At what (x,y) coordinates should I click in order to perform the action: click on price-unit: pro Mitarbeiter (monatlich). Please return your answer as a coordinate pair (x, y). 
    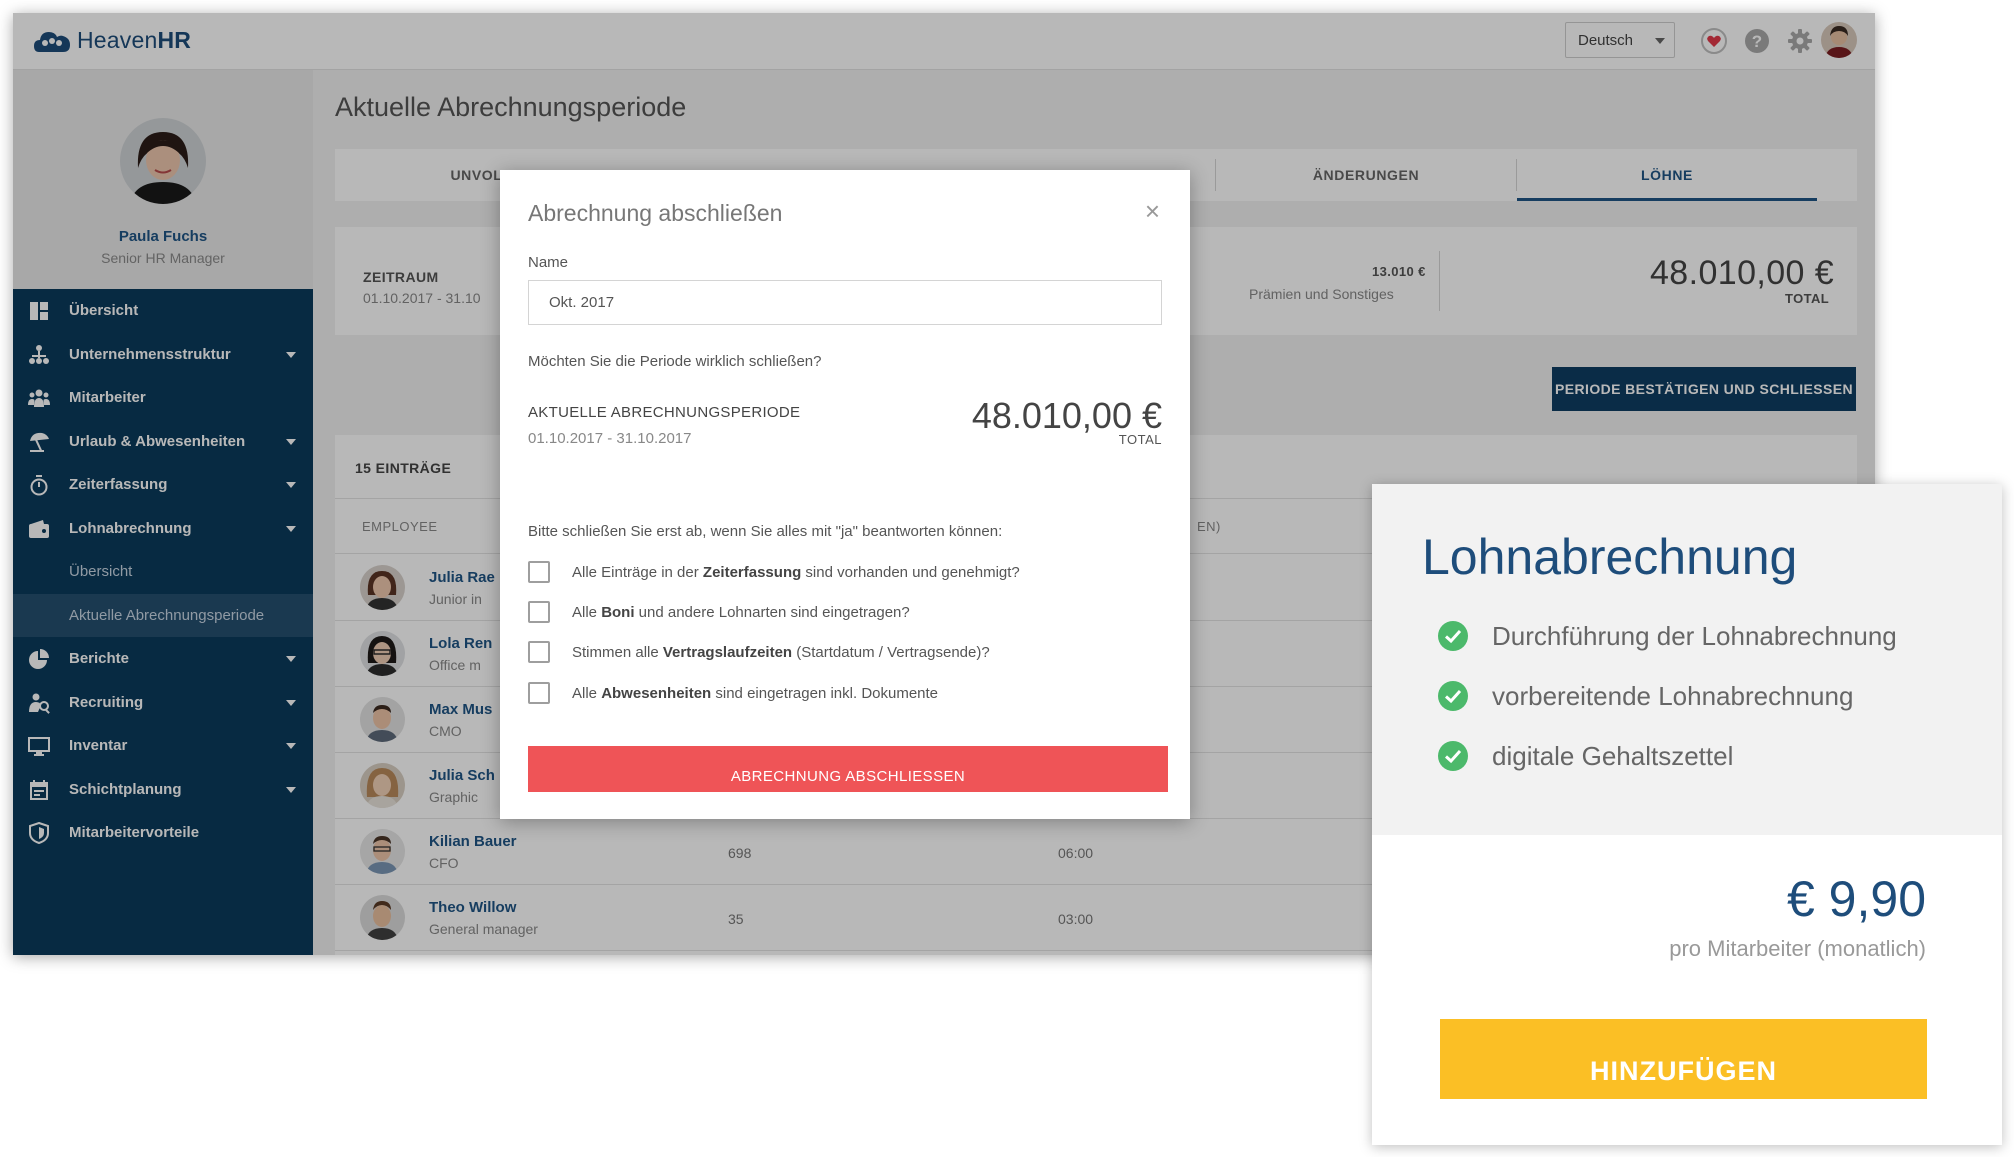
    Looking at the image, I should click on (1797, 948).